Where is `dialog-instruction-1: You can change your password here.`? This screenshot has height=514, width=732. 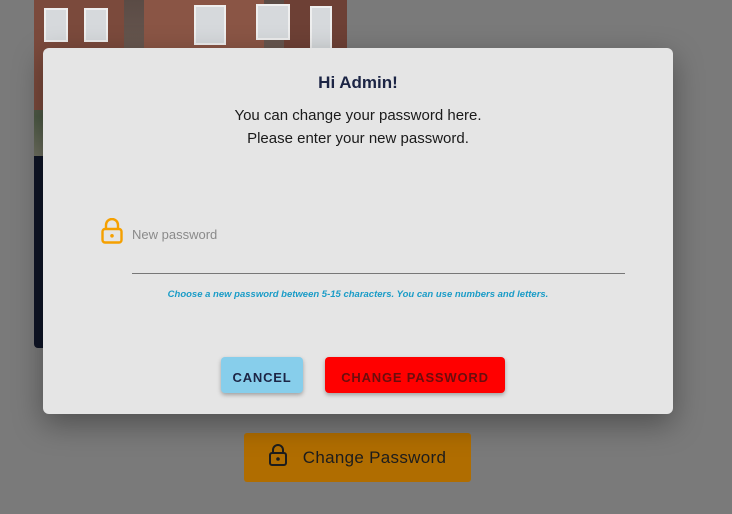
dialog-instruction-1: You can change your password here. is located at coordinates (358, 115).